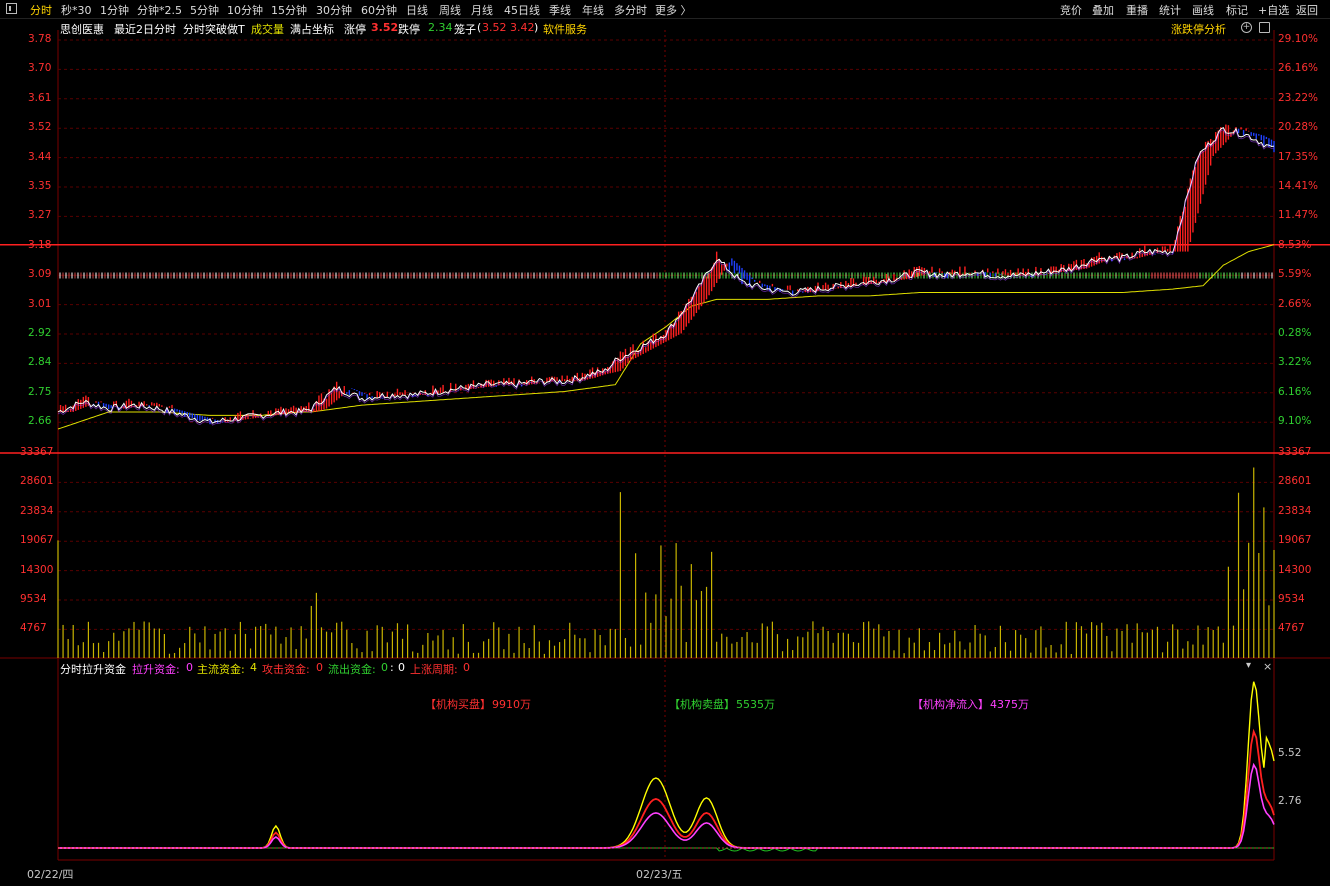 This screenshot has height=886, width=1330. Describe the element at coordinates (1295, 540) in the screenshot. I see `volume-tick-label-right: 19067` at that location.